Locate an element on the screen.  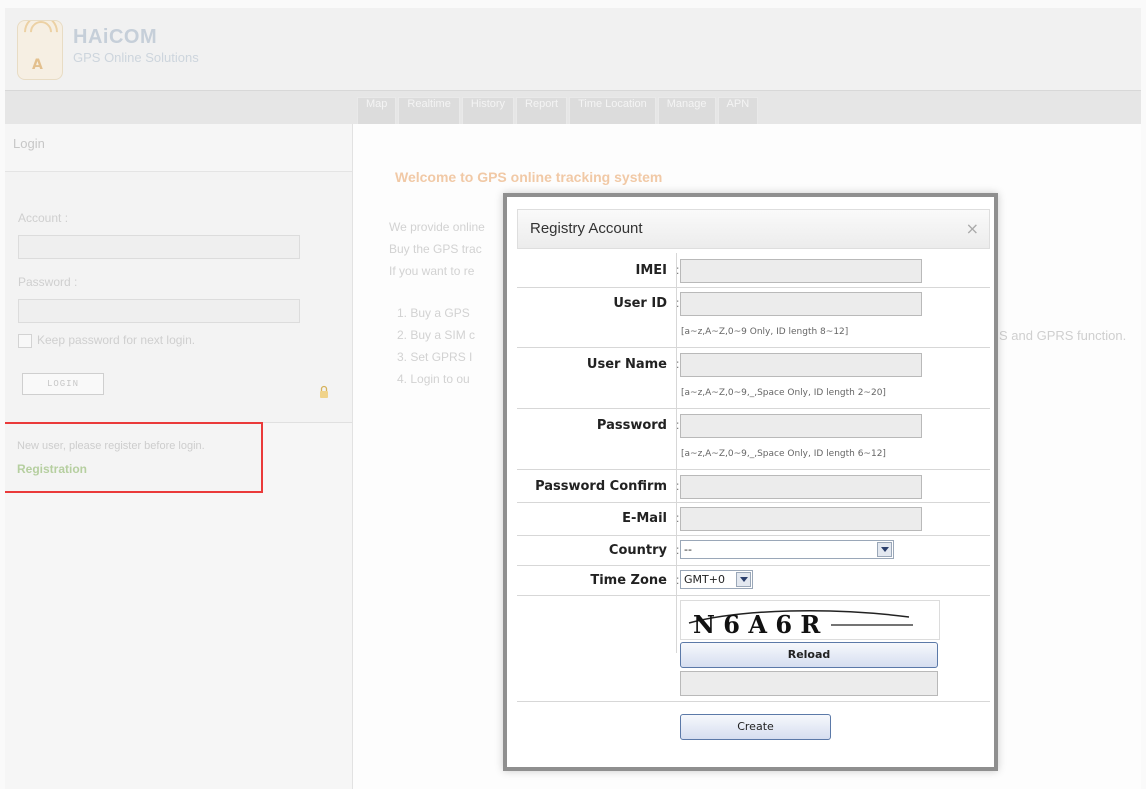
tab-realtime: Realtime is located at coordinates (429, 111).